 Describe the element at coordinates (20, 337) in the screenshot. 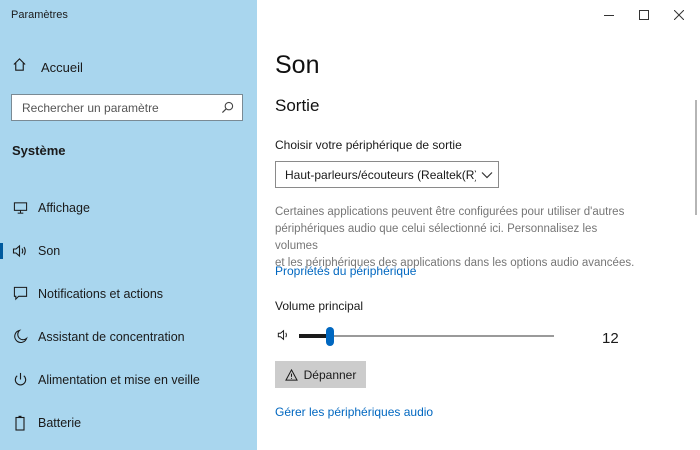

I see `moon-icon` at that location.